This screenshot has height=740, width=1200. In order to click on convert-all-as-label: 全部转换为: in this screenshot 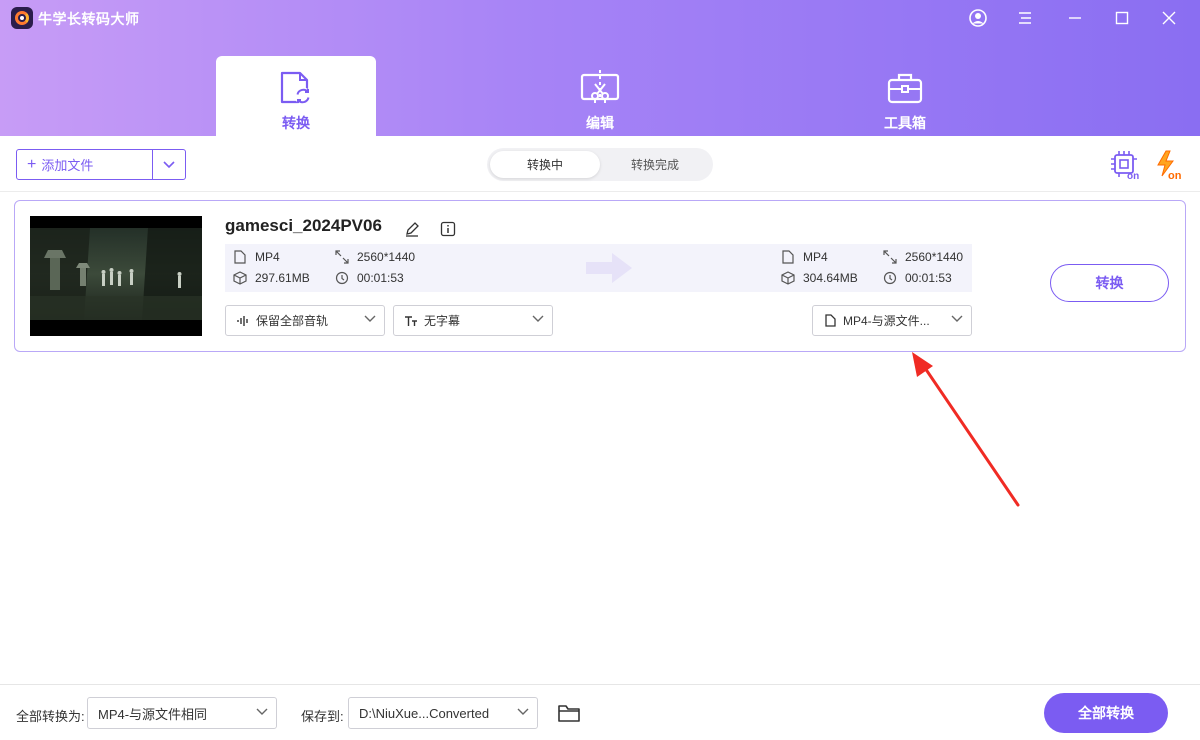, I will do `click(50, 716)`.